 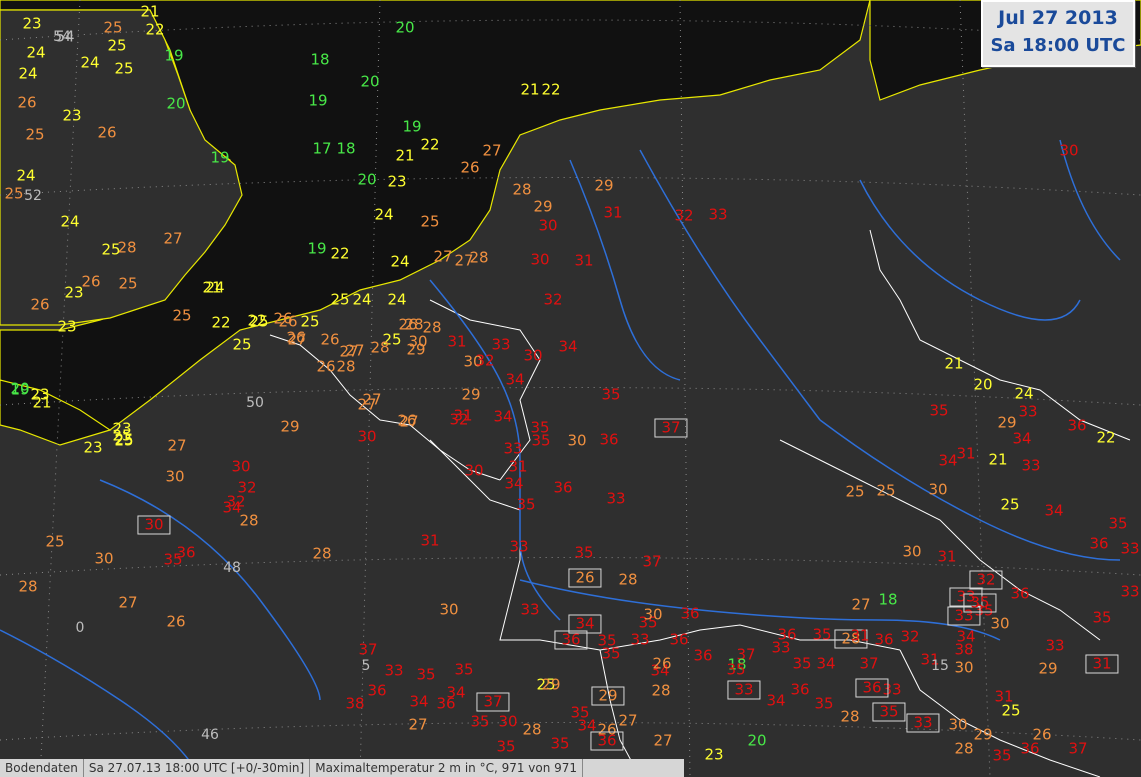 I want to click on graticule-label: 15, so click(x=940, y=666).